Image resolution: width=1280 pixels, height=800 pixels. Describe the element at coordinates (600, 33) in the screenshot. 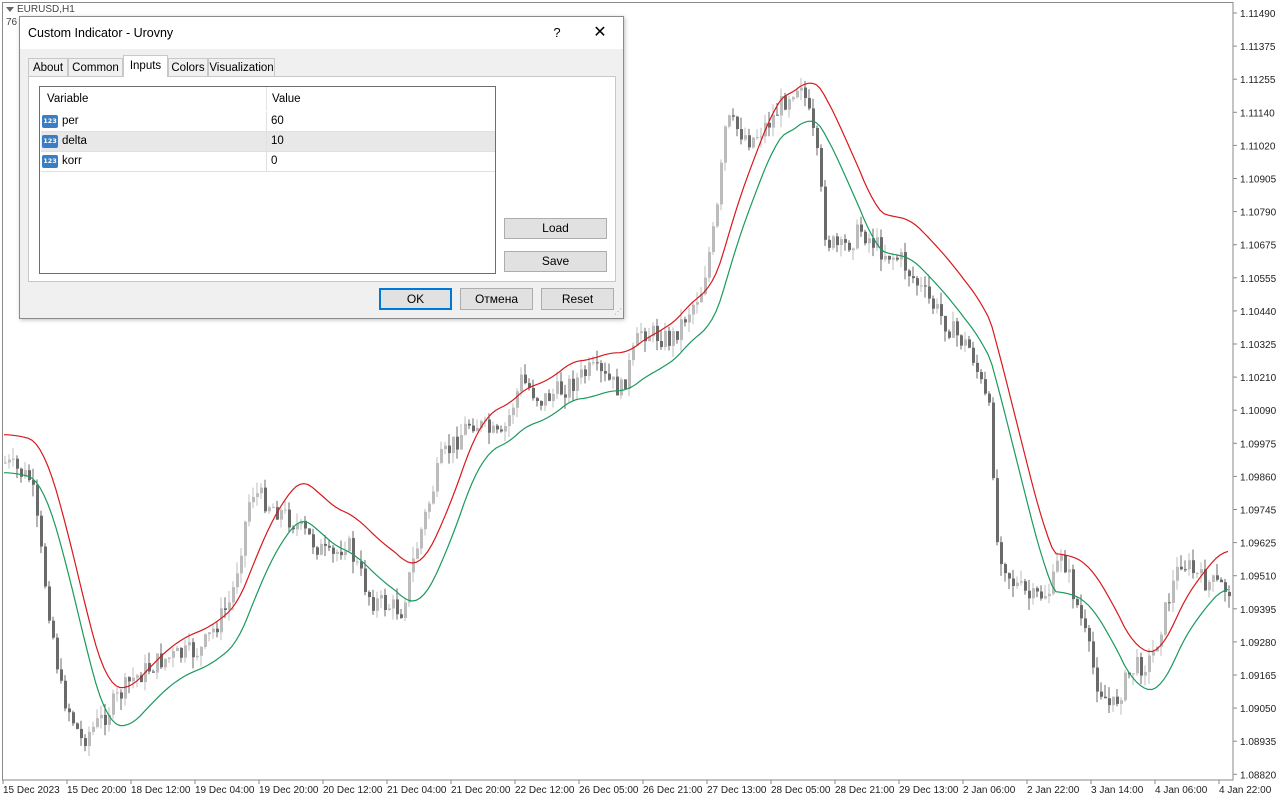

I see `close-button: ✕` at that location.